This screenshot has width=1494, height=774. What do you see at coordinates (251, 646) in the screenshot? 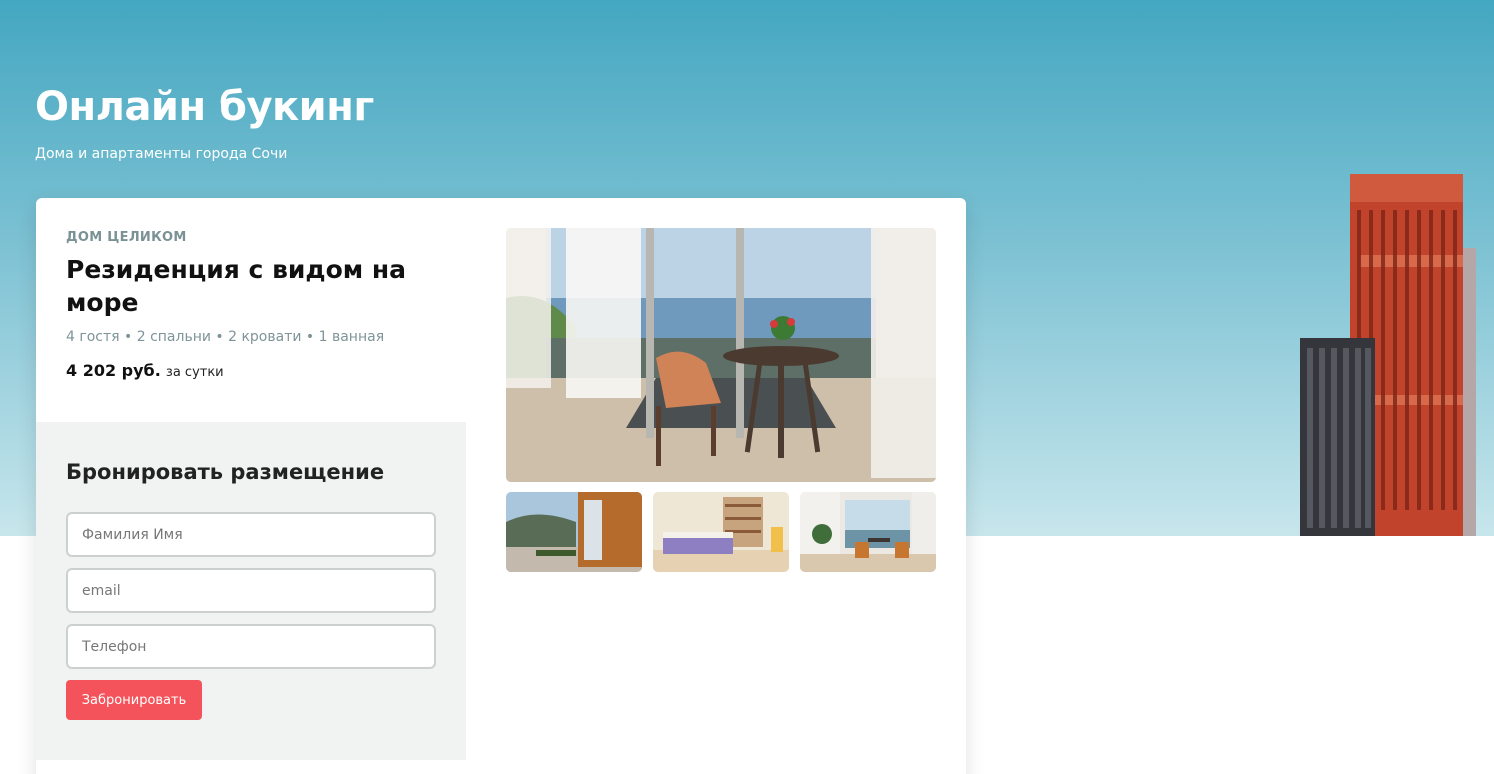
I see `phone-input` at bounding box center [251, 646].